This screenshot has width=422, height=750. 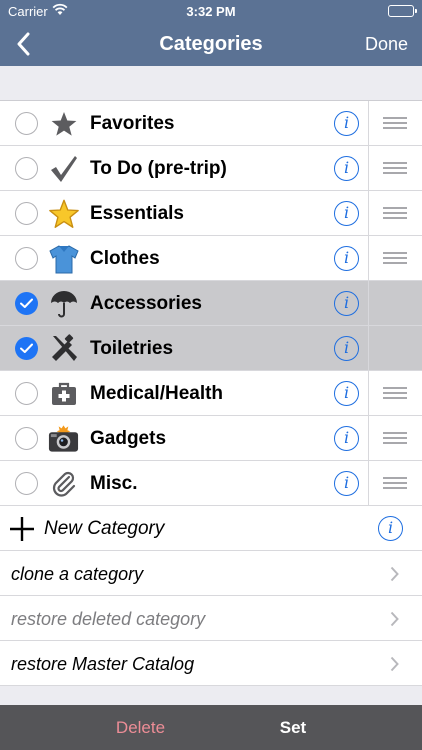 What do you see at coordinates (63, 483) in the screenshot?
I see `paperclip-icon` at bounding box center [63, 483].